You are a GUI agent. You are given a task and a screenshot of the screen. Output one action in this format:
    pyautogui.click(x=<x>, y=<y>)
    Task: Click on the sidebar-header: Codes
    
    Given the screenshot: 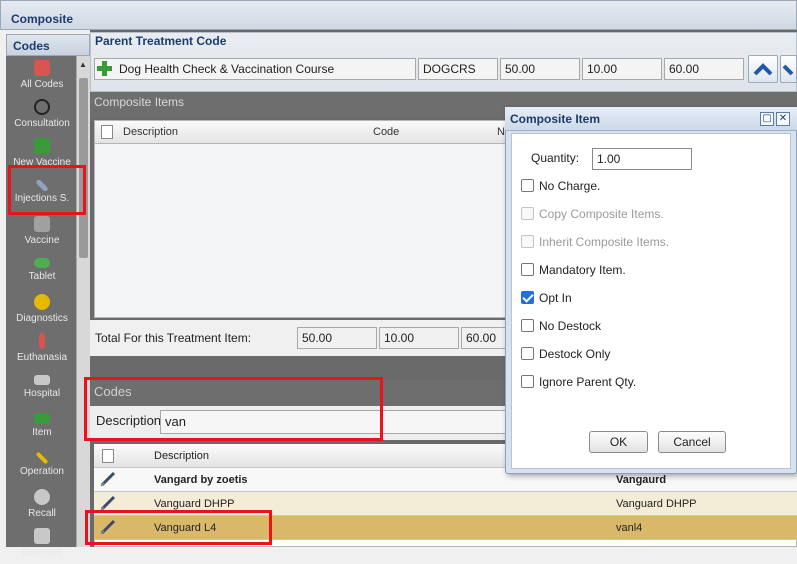 What is the action you would take?
    pyautogui.click(x=48, y=45)
    